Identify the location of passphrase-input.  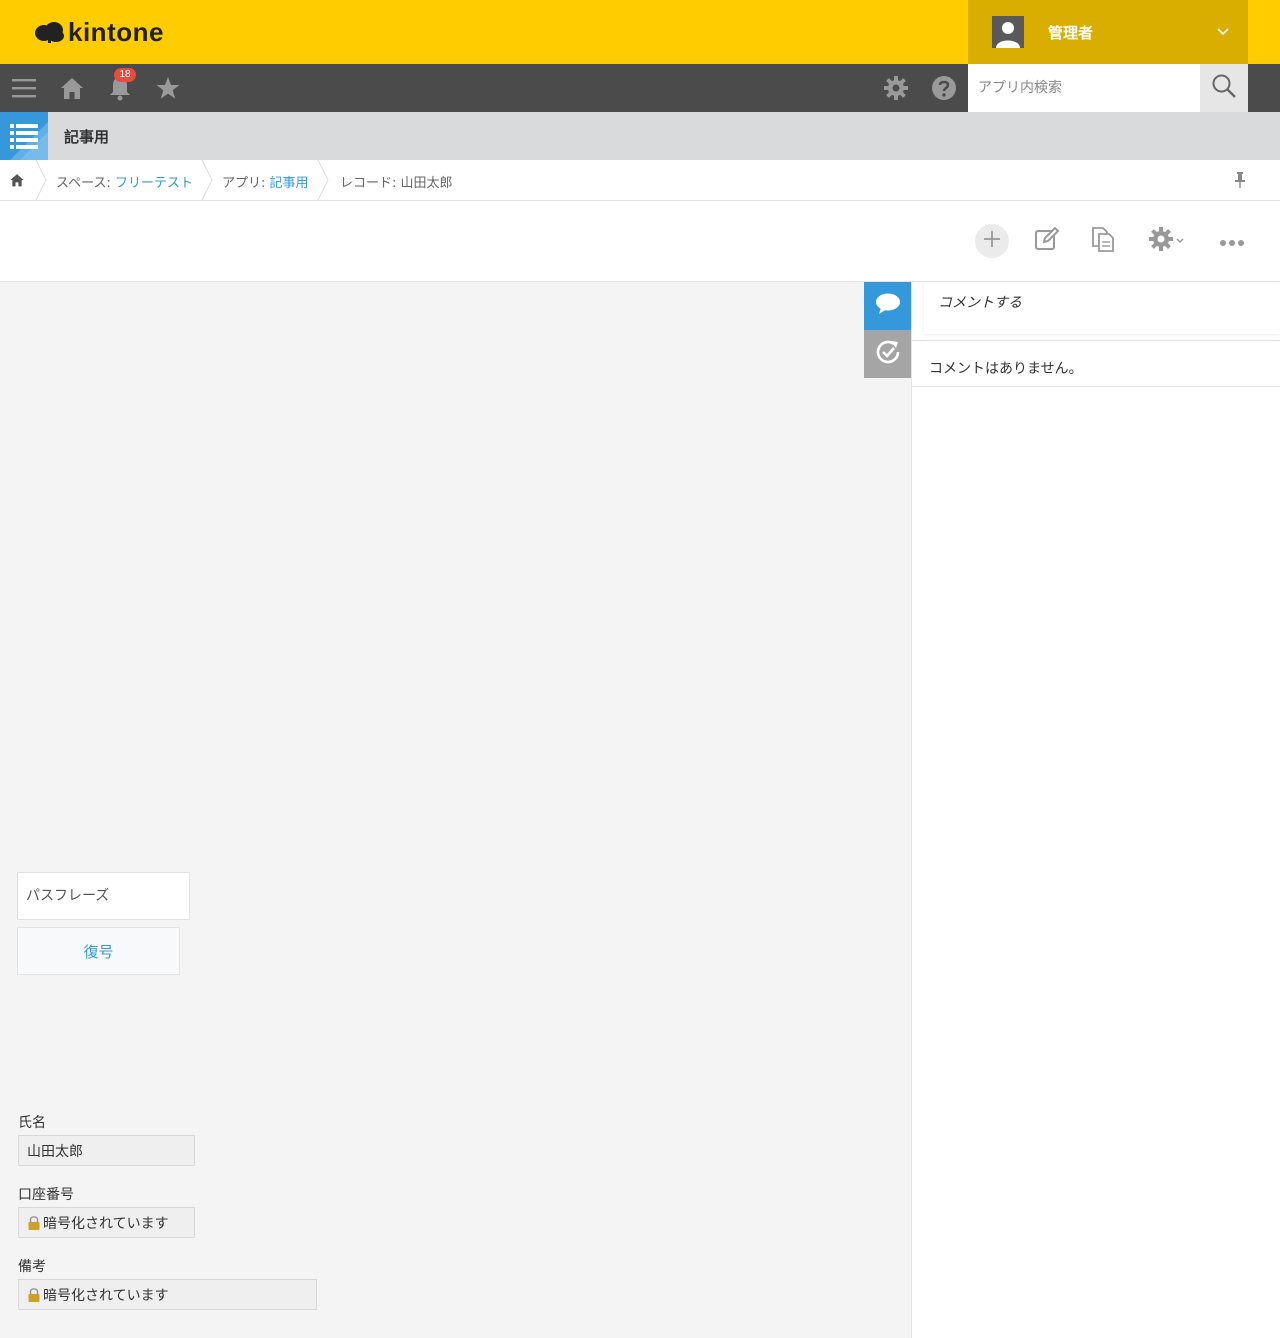
(103, 896).